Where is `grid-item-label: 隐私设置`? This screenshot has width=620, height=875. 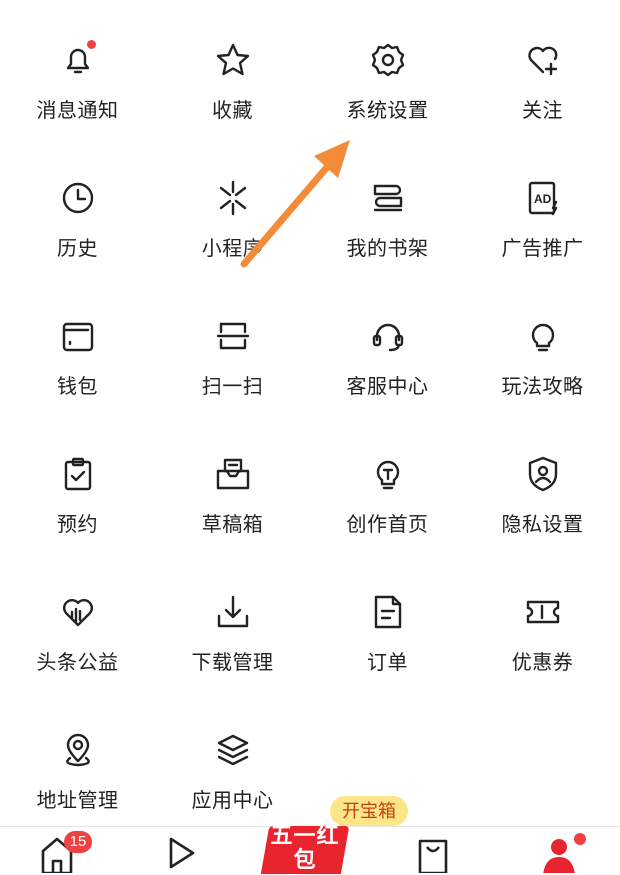 grid-item-label: 隐私设置 is located at coordinates (542, 525).